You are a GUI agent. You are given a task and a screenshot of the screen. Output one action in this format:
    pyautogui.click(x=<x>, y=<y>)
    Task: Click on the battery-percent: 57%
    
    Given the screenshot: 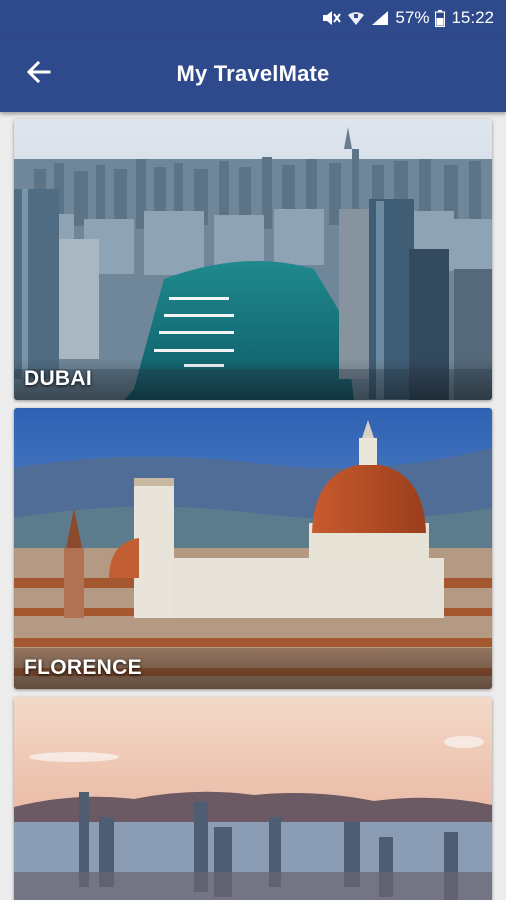 What is the action you would take?
    pyautogui.click(x=412, y=17)
    